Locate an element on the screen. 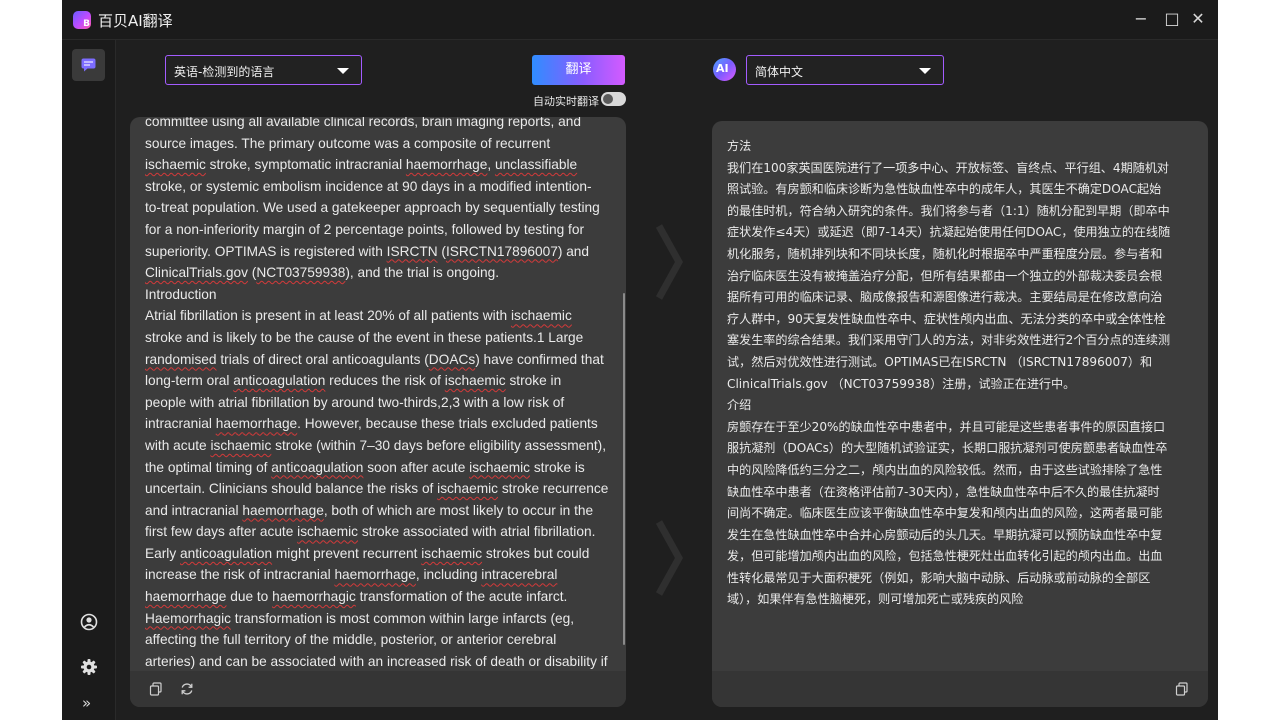 The image size is (1280, 720). translation-line: 介绍 is located at coordinates (739, 405).